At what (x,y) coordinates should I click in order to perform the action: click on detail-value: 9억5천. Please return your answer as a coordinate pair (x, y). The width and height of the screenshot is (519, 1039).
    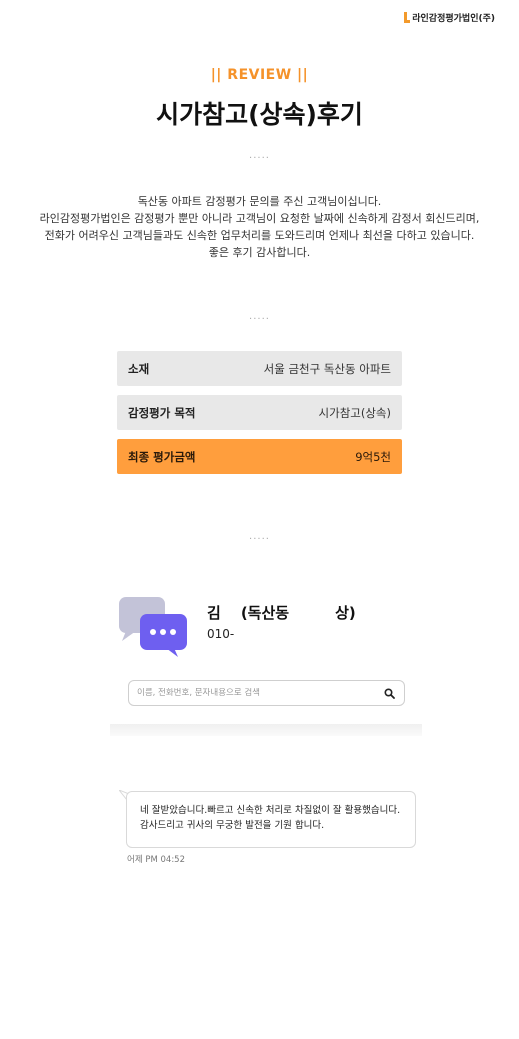
    Looking at the image, I should click on (373, 456).